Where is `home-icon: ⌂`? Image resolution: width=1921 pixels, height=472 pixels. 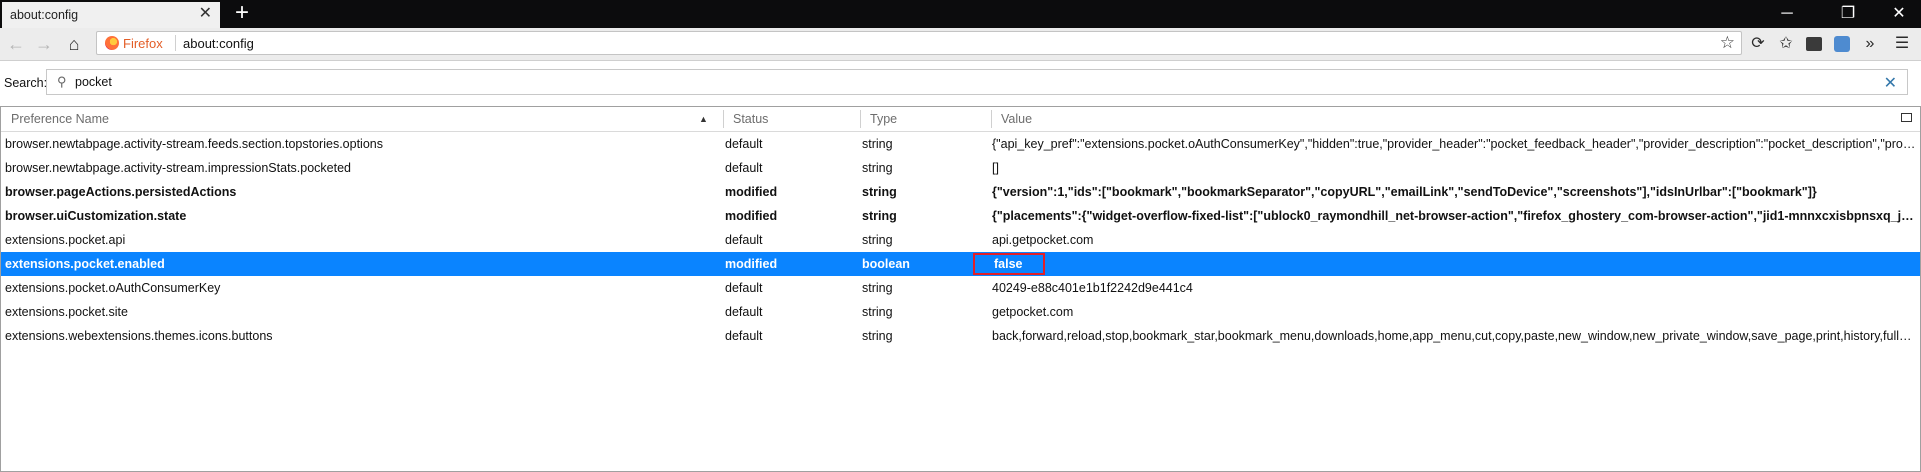
home-icon: ⌂ is located at coordinates (74, 44).